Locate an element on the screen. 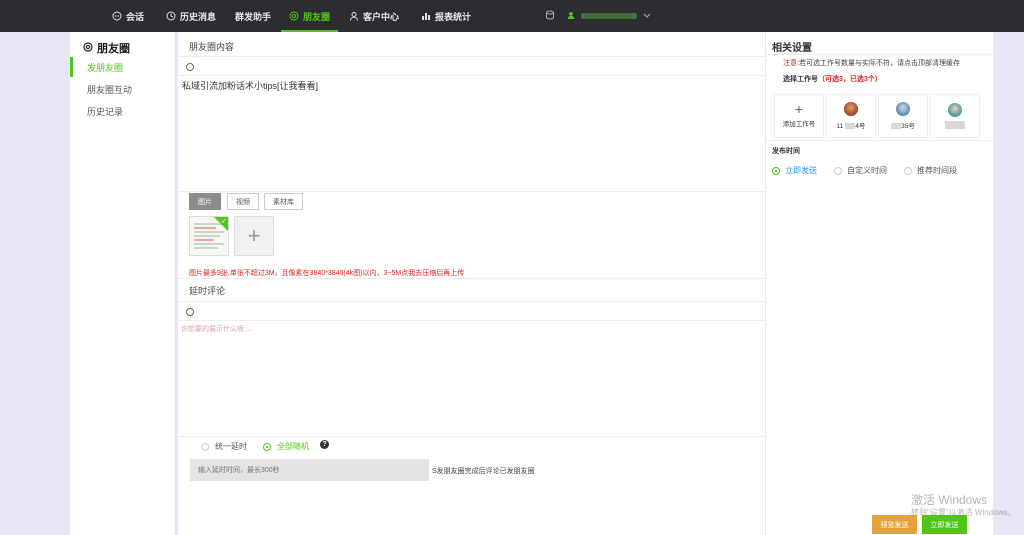  nav-label: 历史消息 is located at coordinates (198, 16).